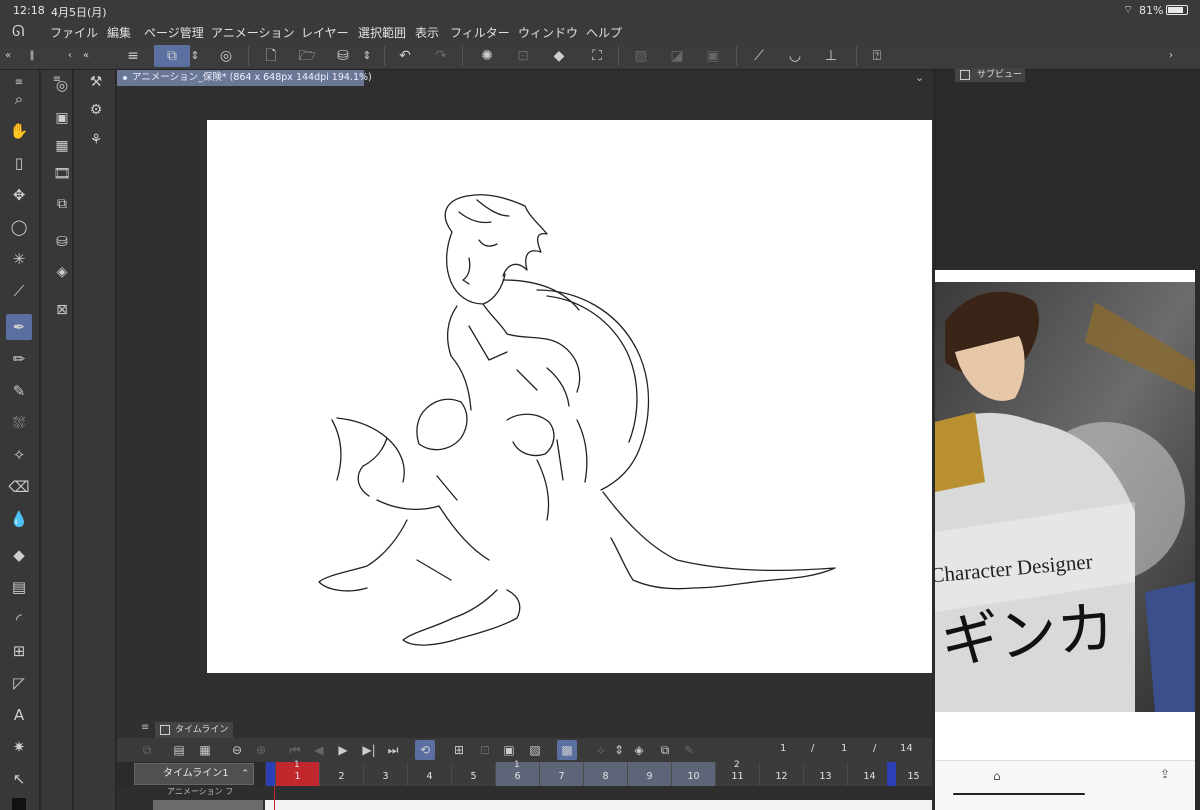 The width and height of the screenshot is (1200, 810). What do you see at coordinates (19, 804) in the screenshot?
I see `main-color-swatch` at bounding box center [19, 804].